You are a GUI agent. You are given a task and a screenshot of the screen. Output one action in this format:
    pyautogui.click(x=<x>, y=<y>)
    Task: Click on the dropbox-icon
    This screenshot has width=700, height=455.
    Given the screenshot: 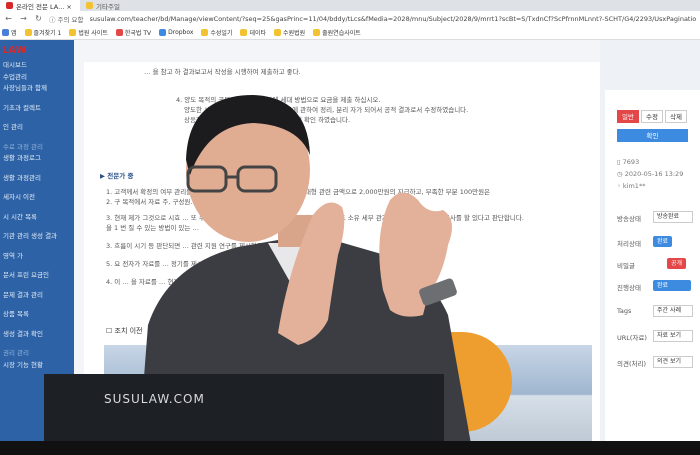 What is the action you would take?
    pyautogui.click(x=163, y=32)
    